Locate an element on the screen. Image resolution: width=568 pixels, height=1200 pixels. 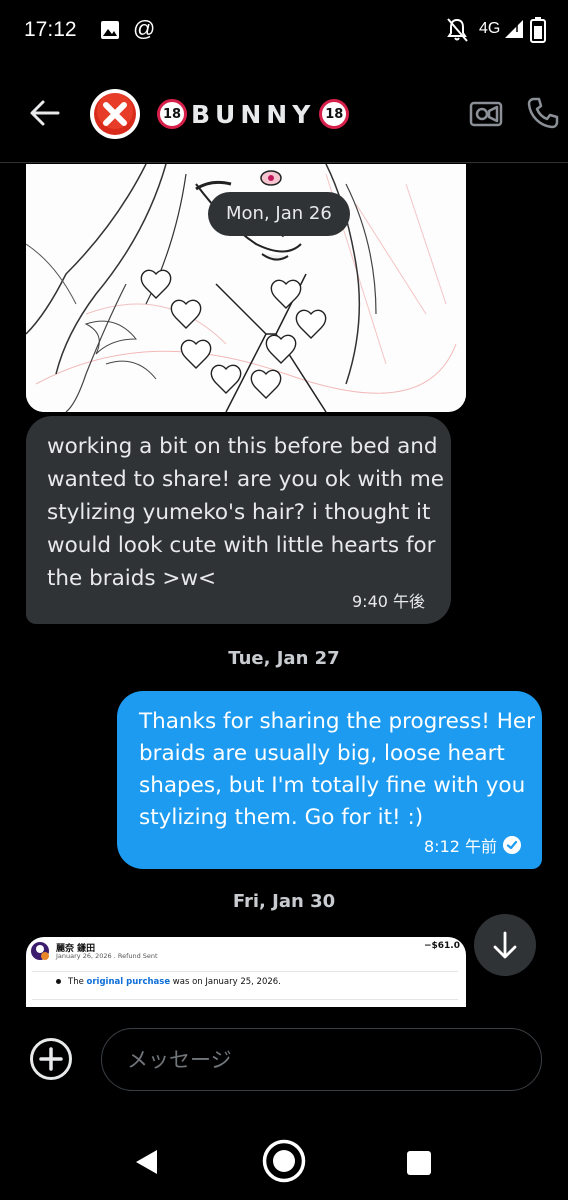
network-type: 4G is located at coordinates (490, 28).